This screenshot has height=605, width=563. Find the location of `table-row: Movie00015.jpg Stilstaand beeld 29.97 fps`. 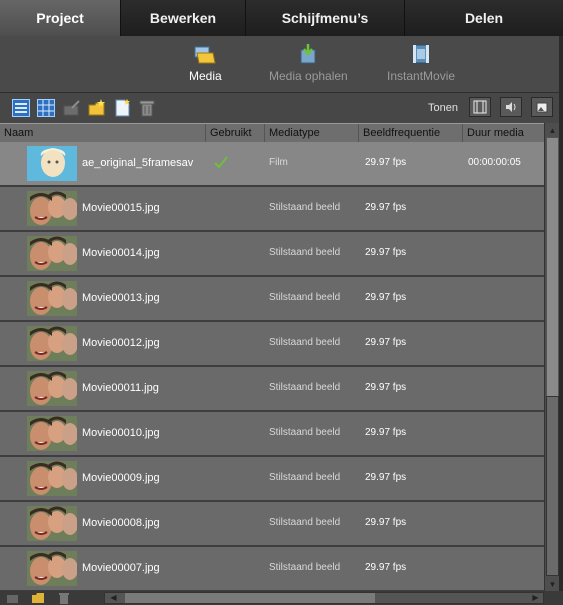

table-row: Movie00015.jpg Stilstaand beeld 29.97 fps is located at coordinates (272, 209).